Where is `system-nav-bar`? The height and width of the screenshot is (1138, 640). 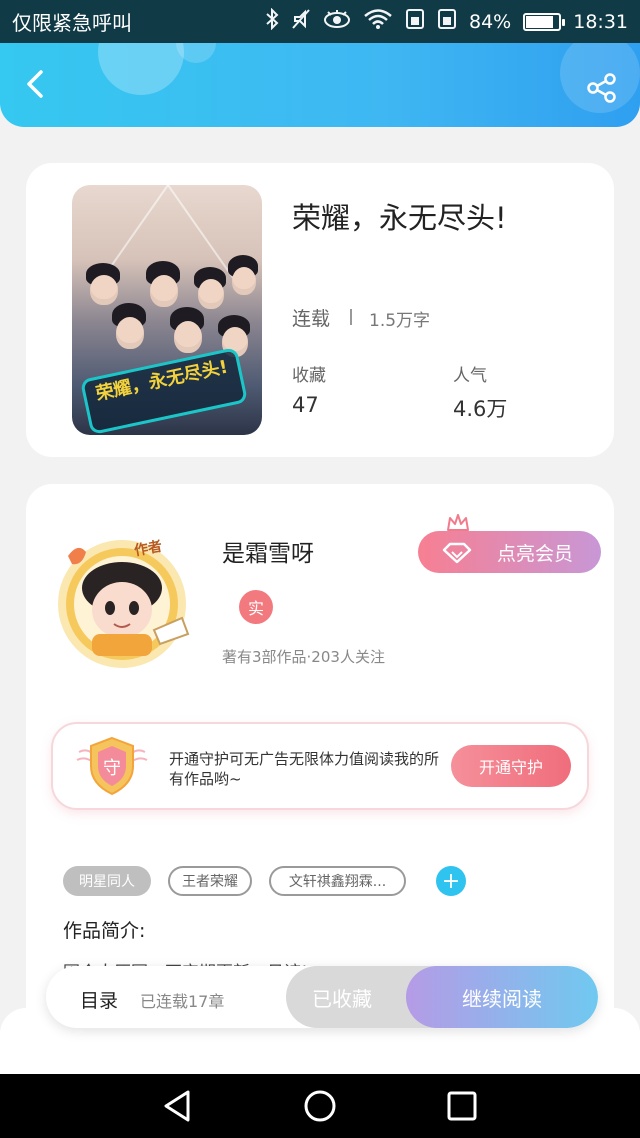 system-nav-bar is located at coordinates (320, 1106).